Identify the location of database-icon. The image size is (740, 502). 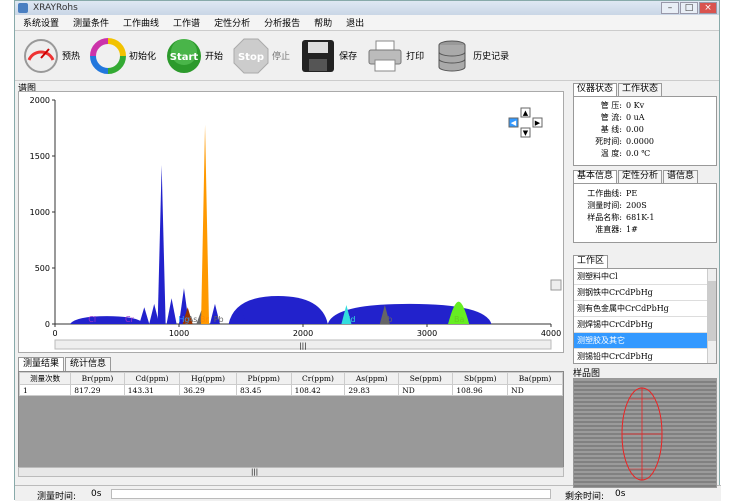
(452, 55).